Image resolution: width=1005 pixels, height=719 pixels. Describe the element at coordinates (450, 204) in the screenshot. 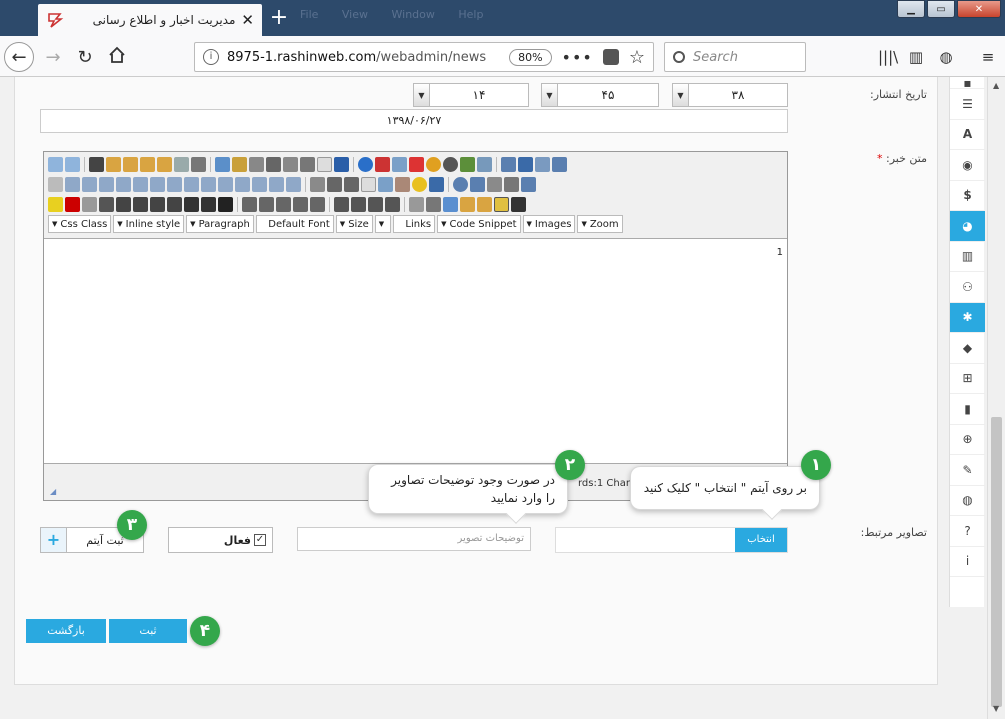

I see `toggle-border-icon` at that location.